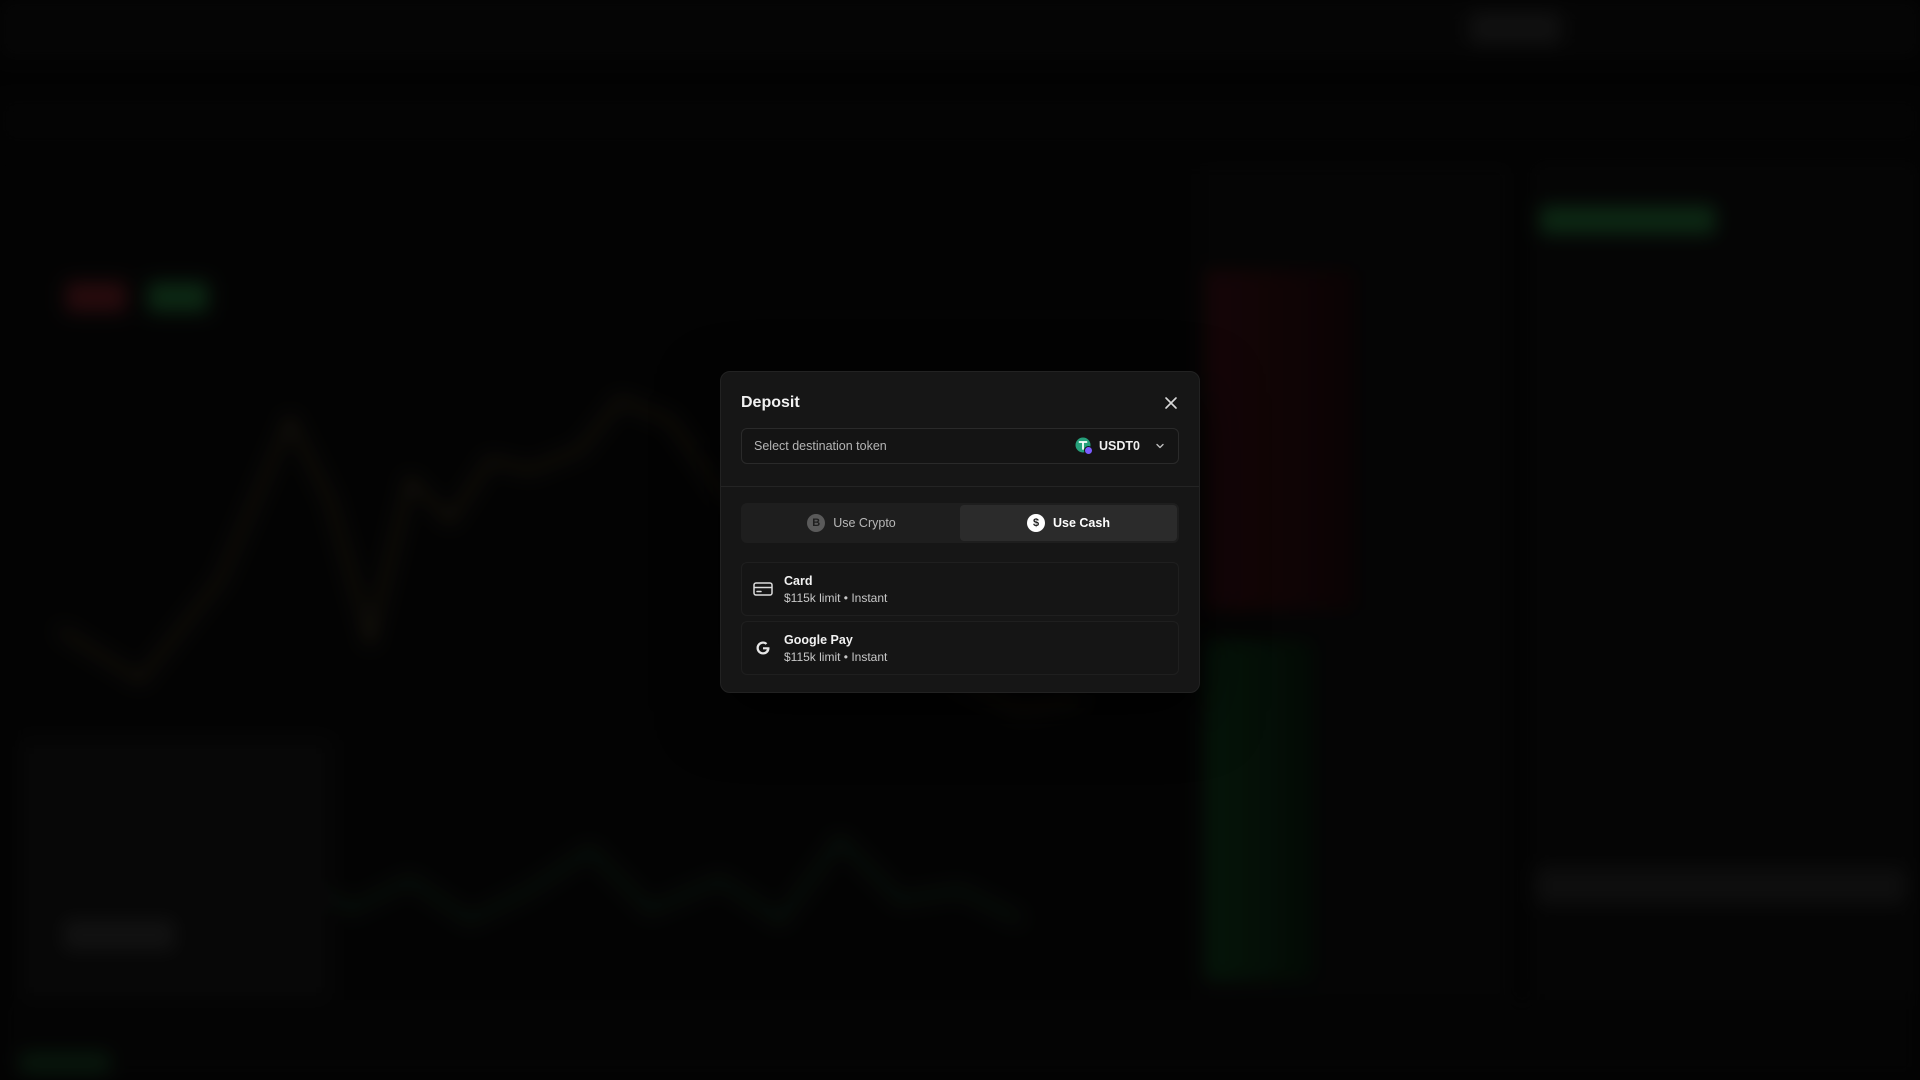  Describe the element at coordinates (770, 402) in the screenshot. I see `modal-title: Deposit` at that location.